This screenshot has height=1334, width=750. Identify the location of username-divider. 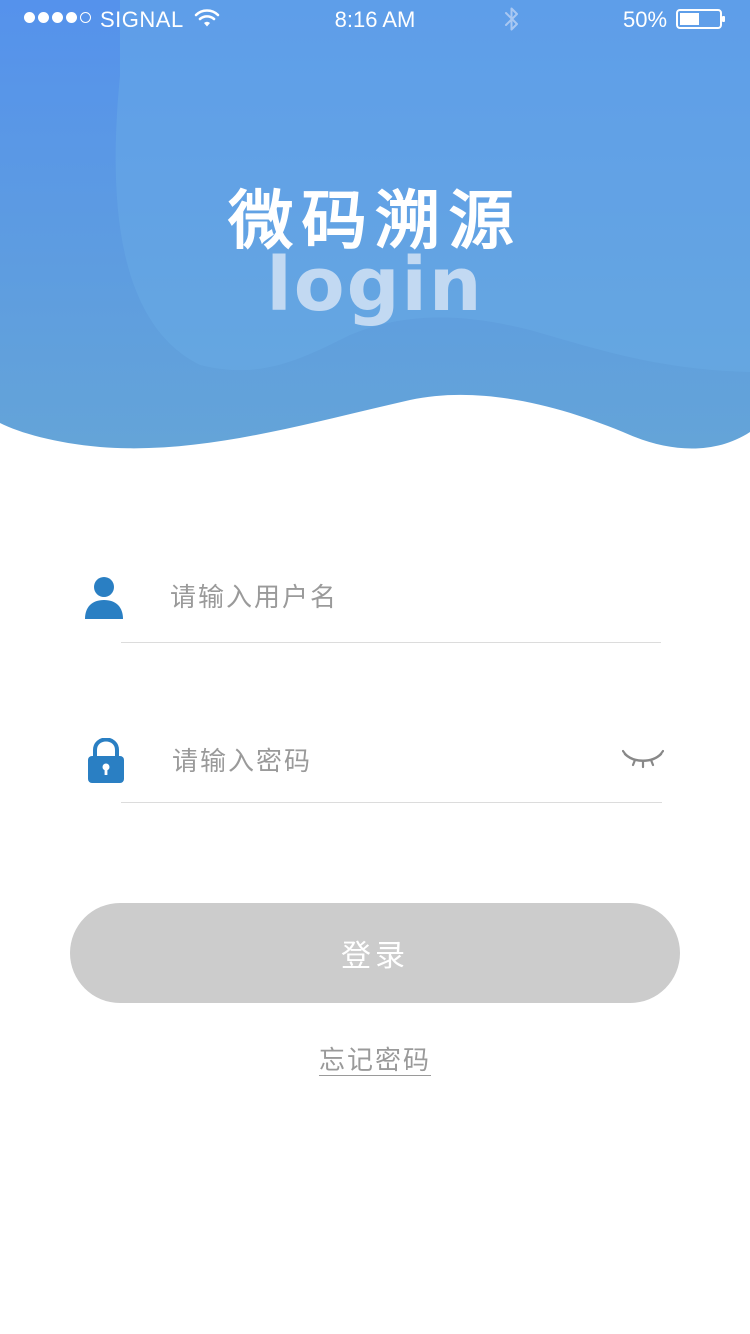
(391, 642).